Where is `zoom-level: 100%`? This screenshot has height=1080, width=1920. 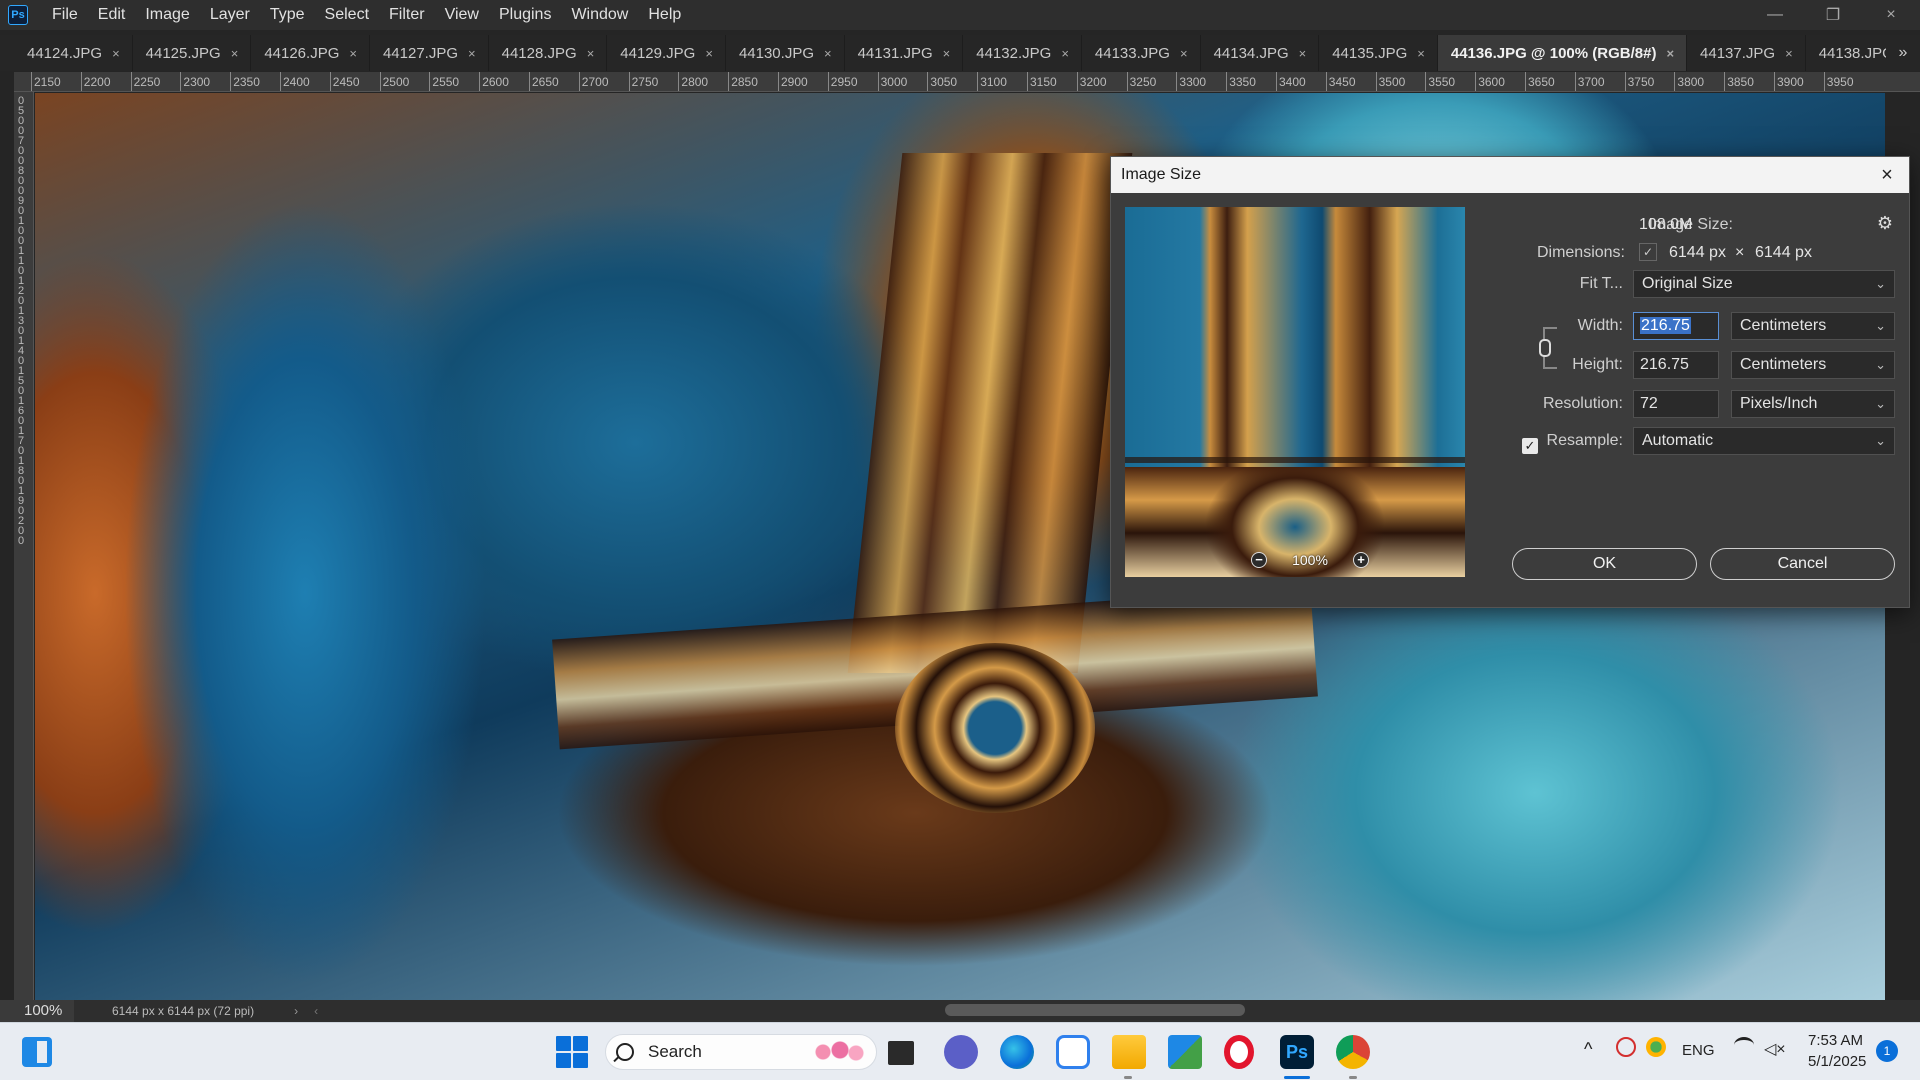 zoom-level: 100% is located at coordinates (37, 1011).